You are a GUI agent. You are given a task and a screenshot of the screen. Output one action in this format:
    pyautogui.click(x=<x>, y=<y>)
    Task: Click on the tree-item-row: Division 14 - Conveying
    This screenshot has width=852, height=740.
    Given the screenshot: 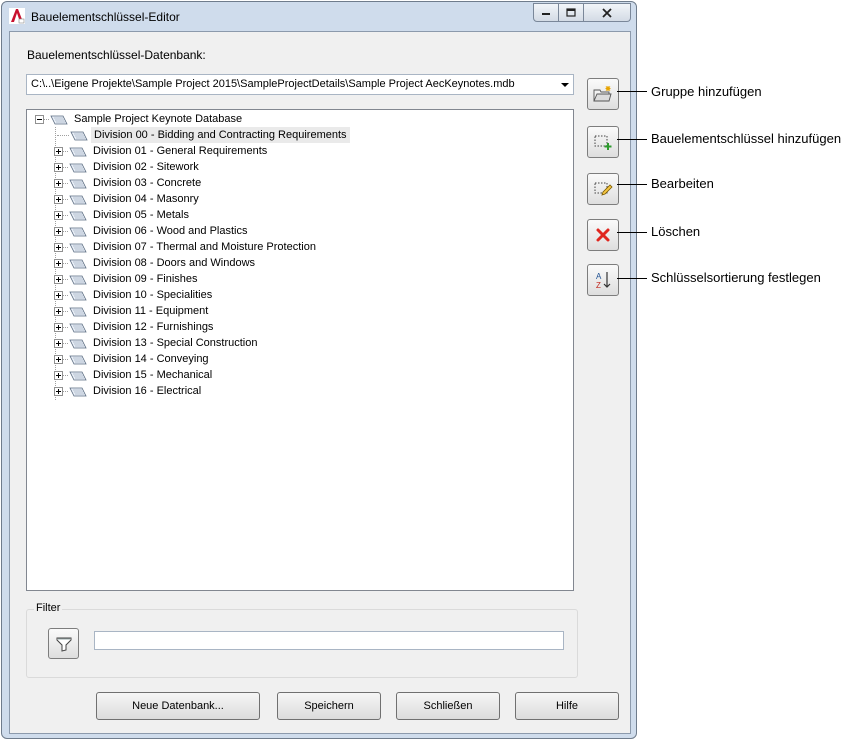 What is the action you would take?
    pyautogui.click(x=133, y=359)
    